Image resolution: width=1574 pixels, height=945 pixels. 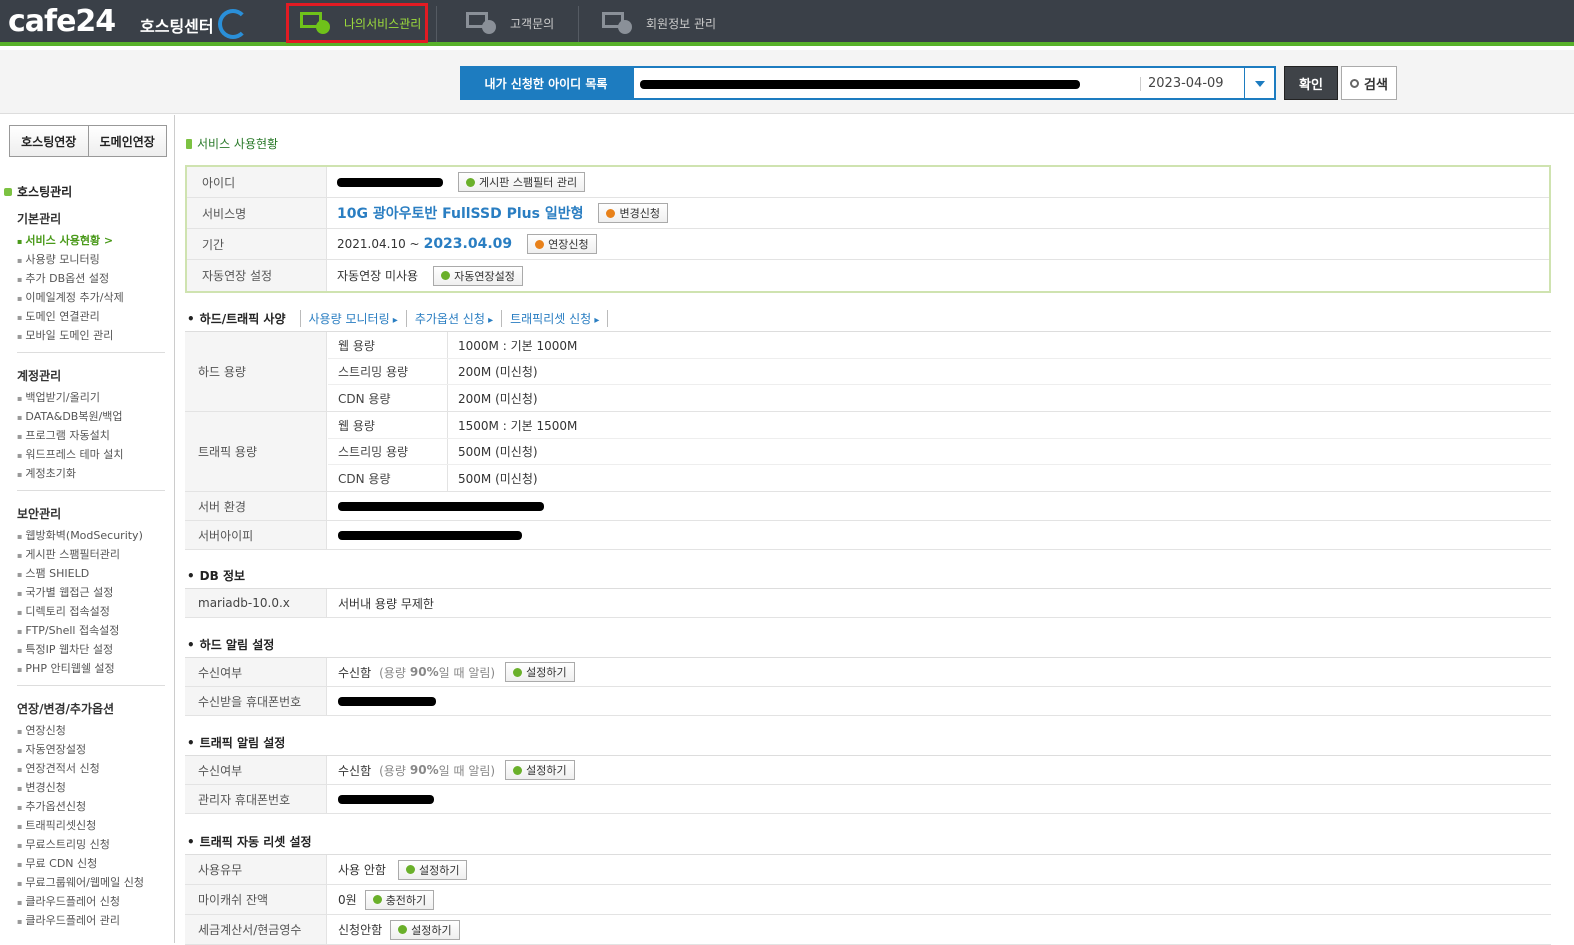 What do you see at coordinates (177, 25) in the screenshot?
I see `hosting-center-label: 호스팅센터` at bounding box center [177, 25].